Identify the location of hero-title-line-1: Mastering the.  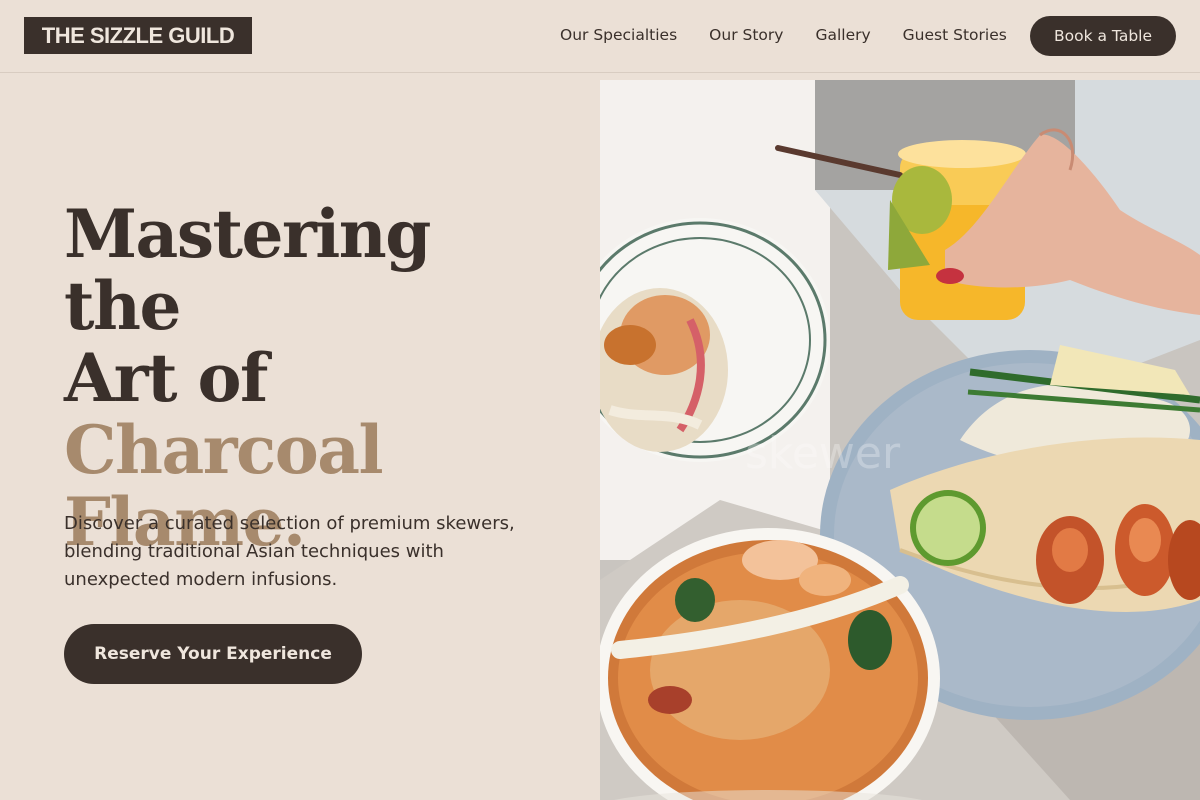
(247, 270).